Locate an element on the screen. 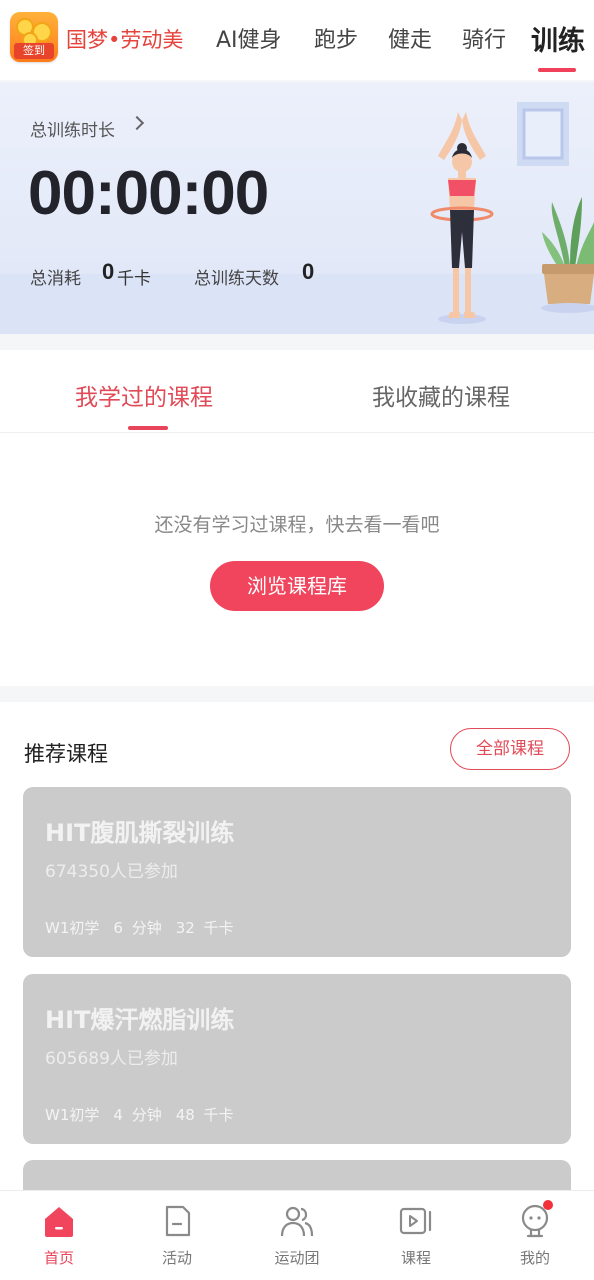  course-calories: 48 千卡 is located at coordinates (204, 1115).